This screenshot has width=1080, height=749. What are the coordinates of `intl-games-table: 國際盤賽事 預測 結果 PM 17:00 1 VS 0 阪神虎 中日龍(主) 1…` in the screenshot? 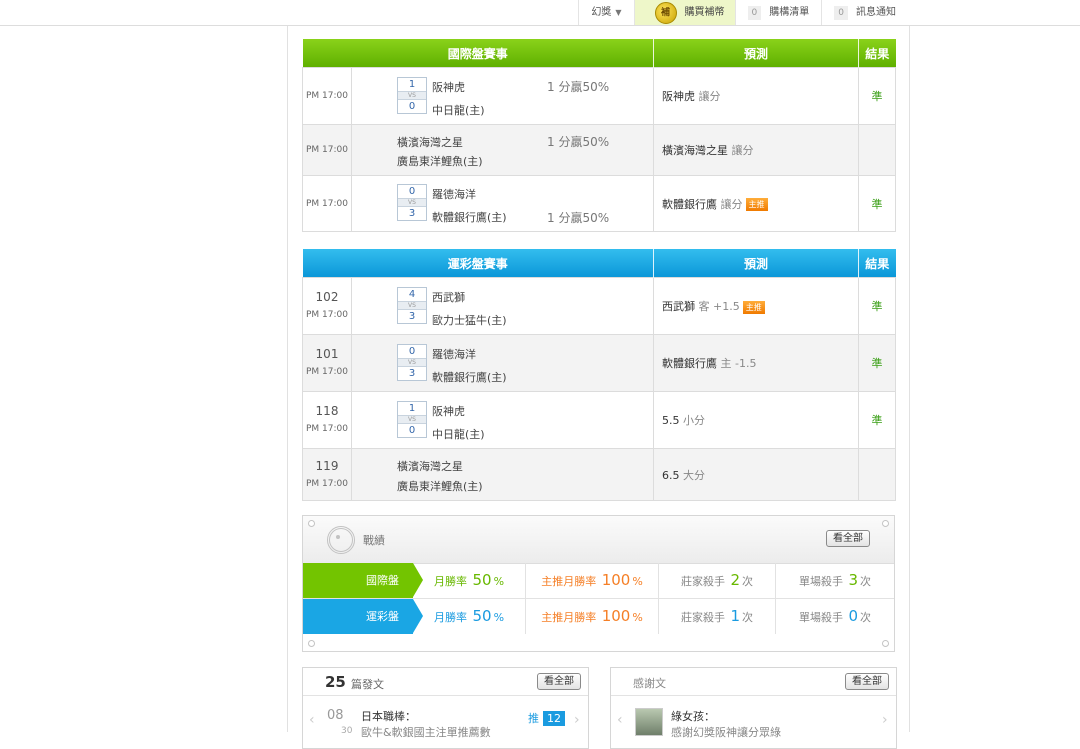 It's located at (599, 135).